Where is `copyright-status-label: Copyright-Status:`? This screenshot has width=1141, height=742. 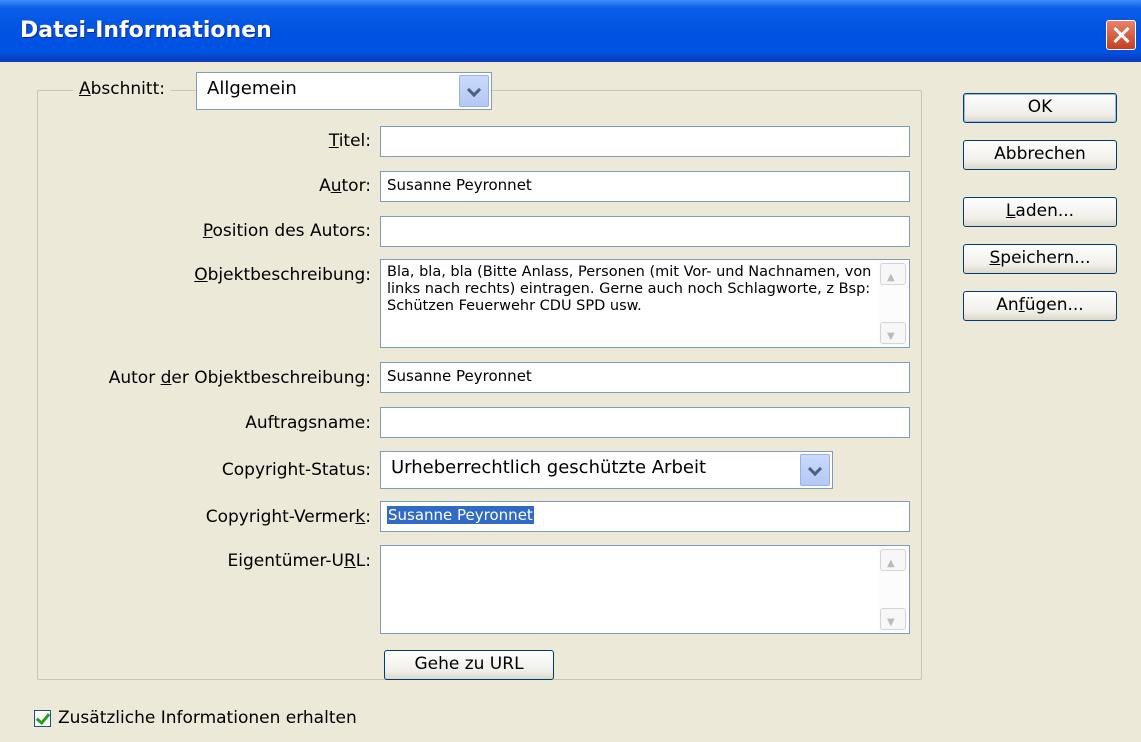 copyright-status-label: Copyright-Status: is located at coordinates (296, 470).